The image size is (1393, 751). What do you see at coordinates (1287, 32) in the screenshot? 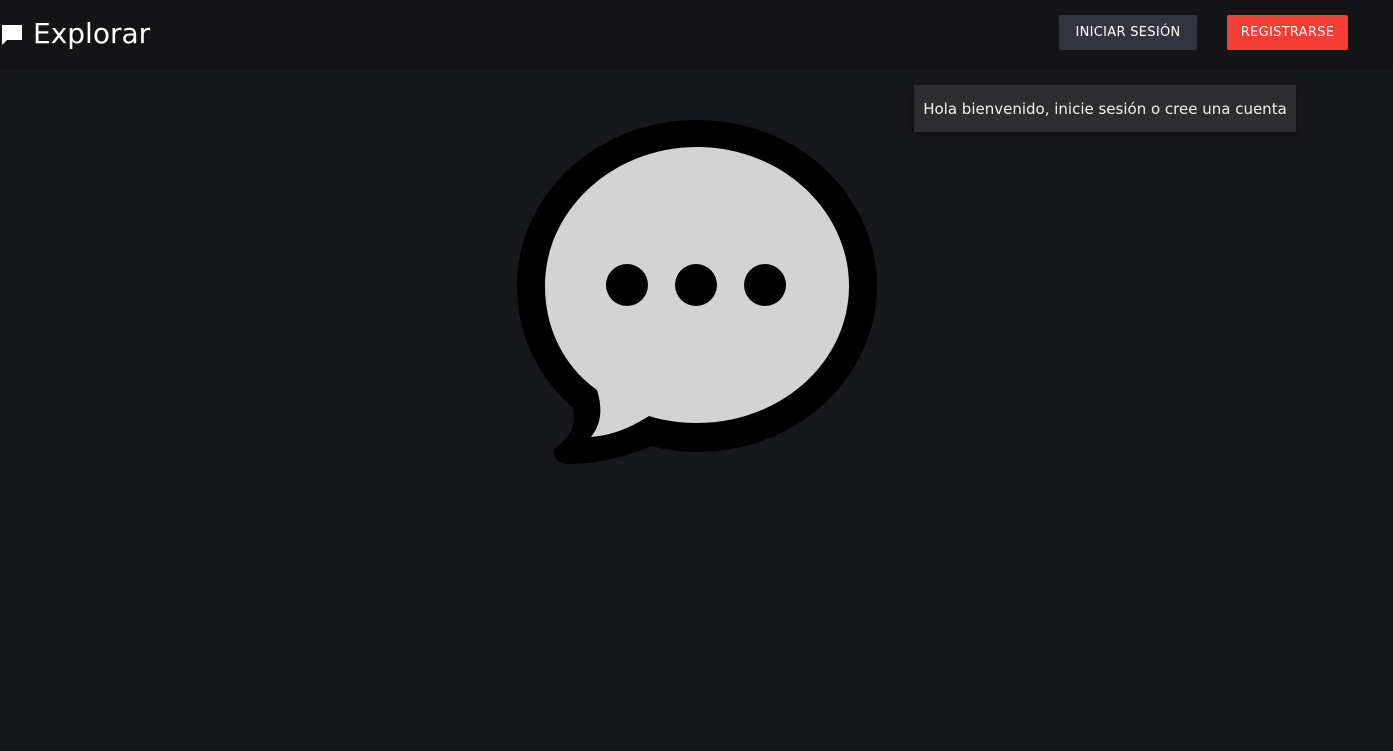
I see `register-button: REGISTRARSE` at bounding box center [1287, 32].